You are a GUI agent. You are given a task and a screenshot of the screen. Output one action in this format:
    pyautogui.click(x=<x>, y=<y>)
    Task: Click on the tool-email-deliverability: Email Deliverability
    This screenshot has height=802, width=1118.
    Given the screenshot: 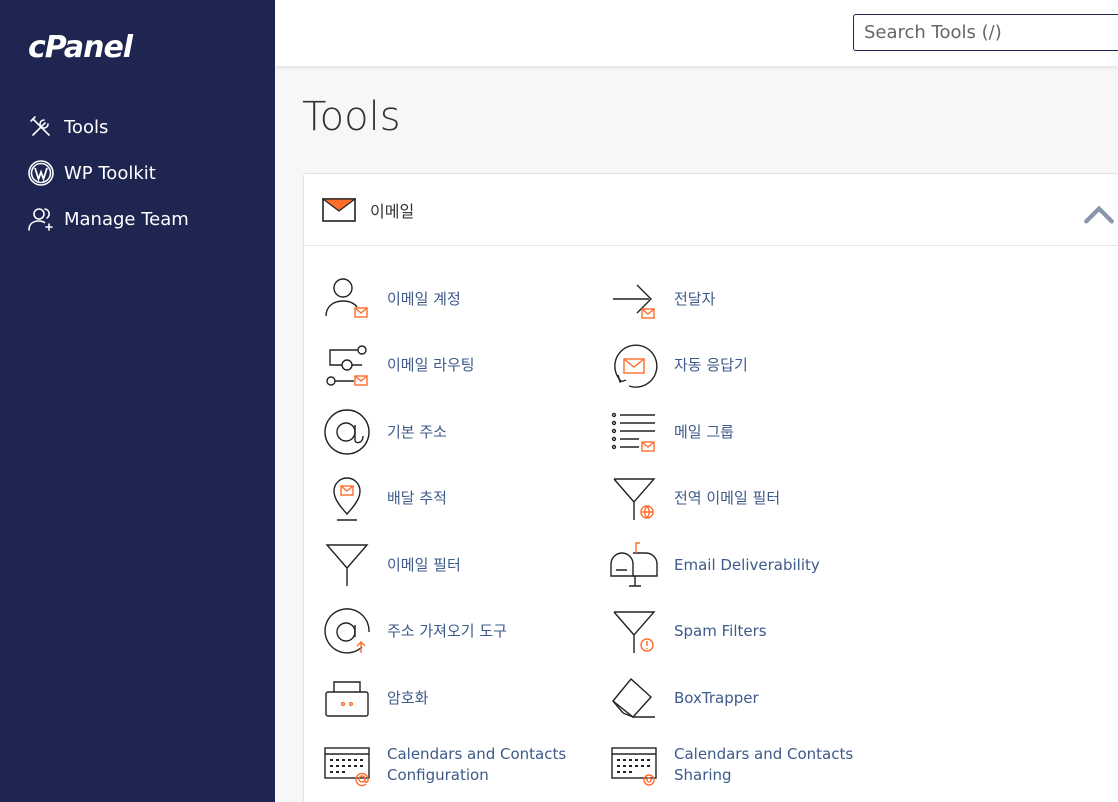 What is the action you would take?
    pyautogui.click(x=752, y=565)
    